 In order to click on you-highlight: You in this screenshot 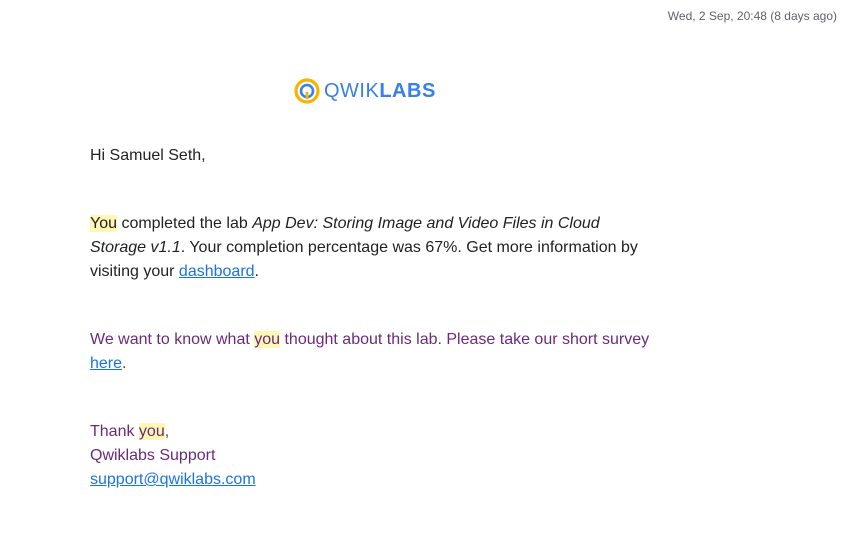, I will do `click(103, 223)`.